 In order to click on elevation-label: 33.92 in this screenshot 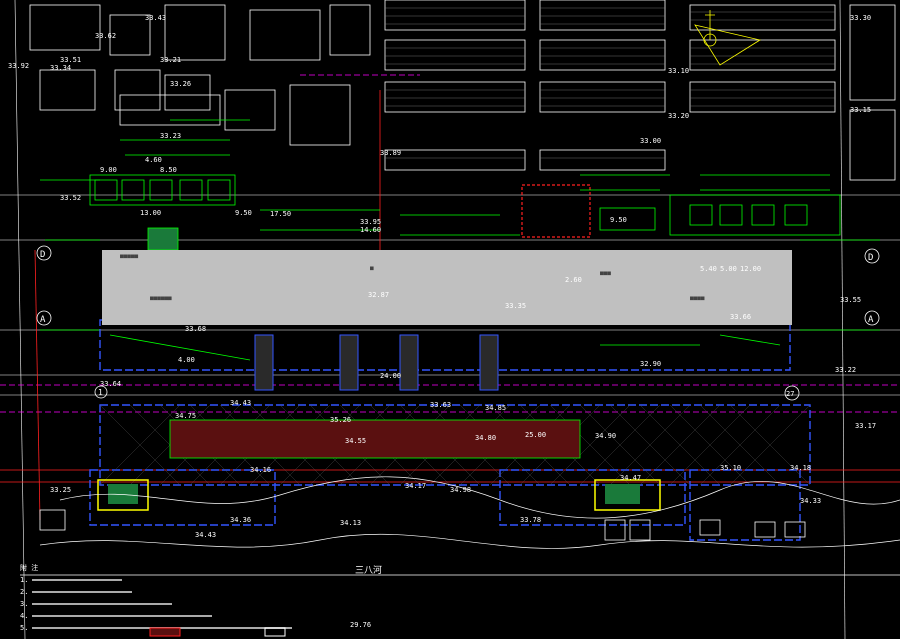, I will do `click(18, 66)`.